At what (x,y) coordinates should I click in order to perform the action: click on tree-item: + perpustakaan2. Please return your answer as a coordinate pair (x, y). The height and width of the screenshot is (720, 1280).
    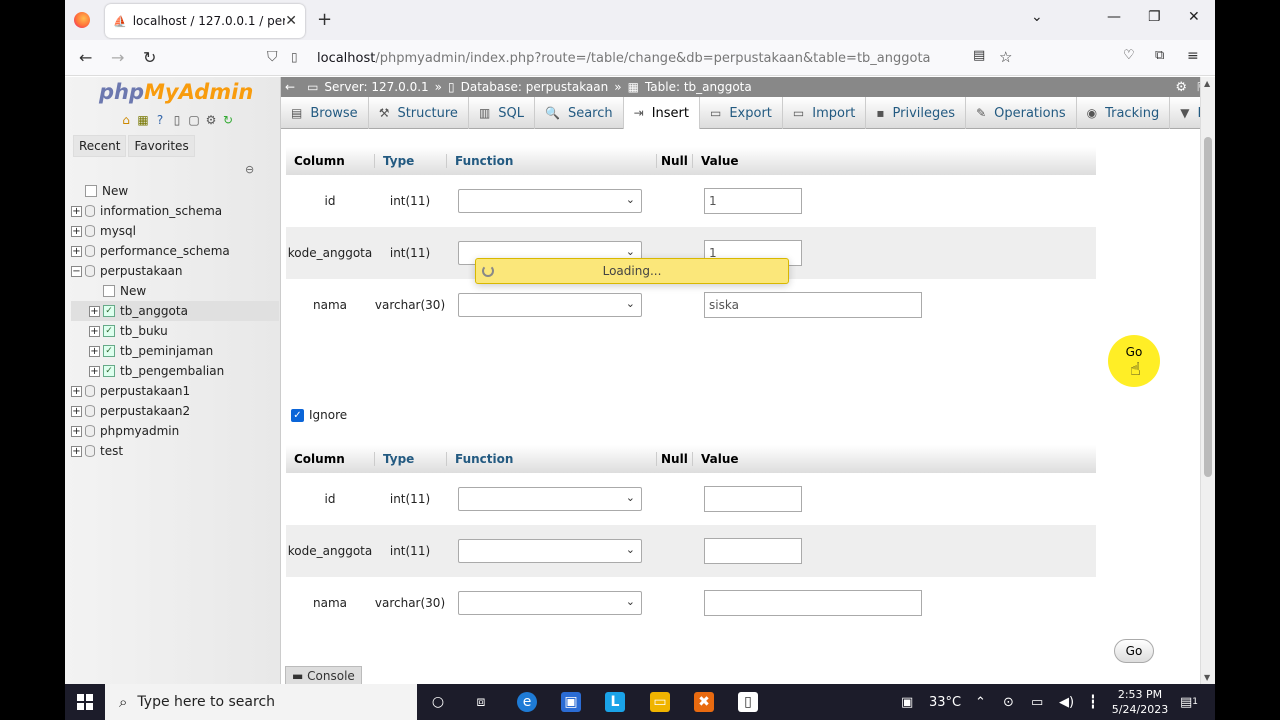
    Looking at the image, I should click on (175, 411).